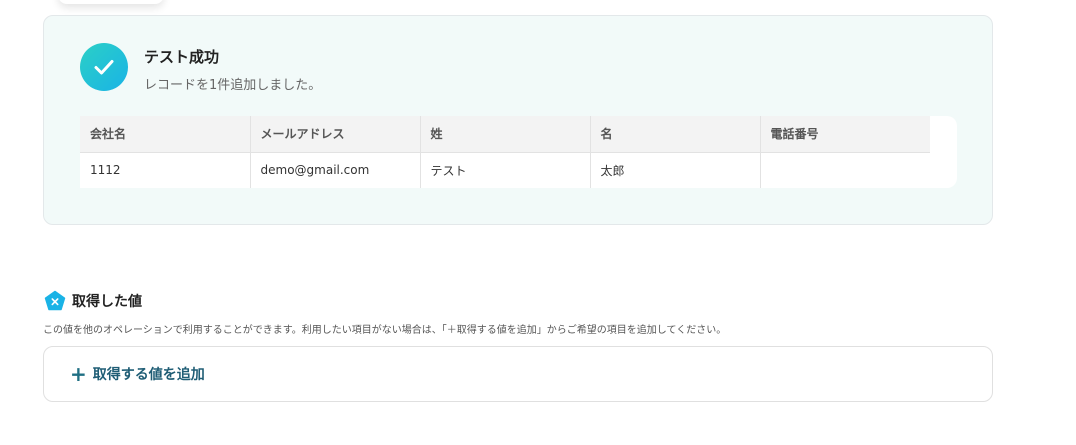 The image size is (1076, 445). Describe the element at coordinates (148, 375) in the screenshot. I see `add-value-label: 取得する値を追加` at that location.